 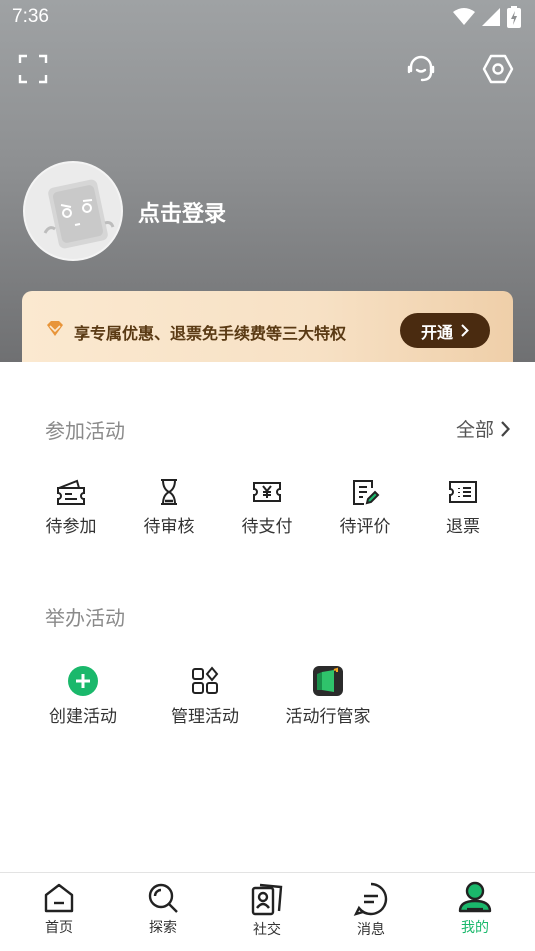 I want to click on host-item-housekeeper: 活动行管家, so click(x=328, y=696).